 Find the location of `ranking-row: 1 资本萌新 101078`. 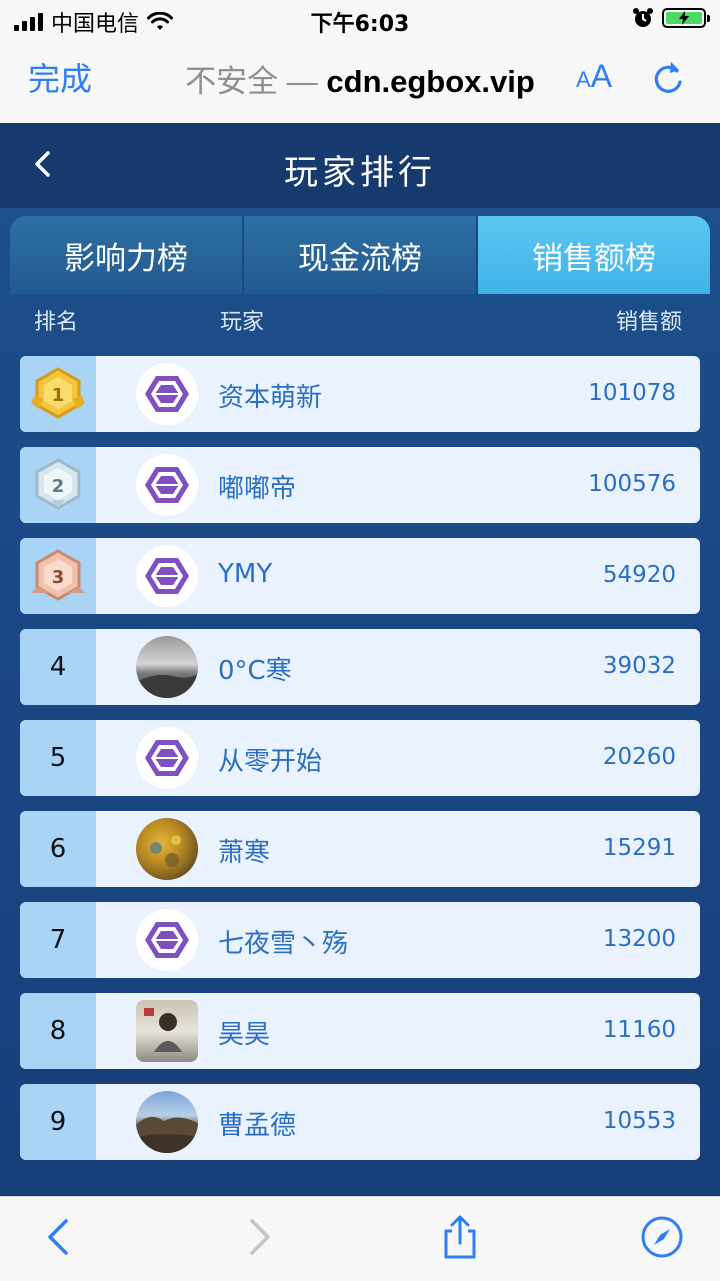

ranking-row: 1 资本萌新 101078 is located at coordinates (360, 394).